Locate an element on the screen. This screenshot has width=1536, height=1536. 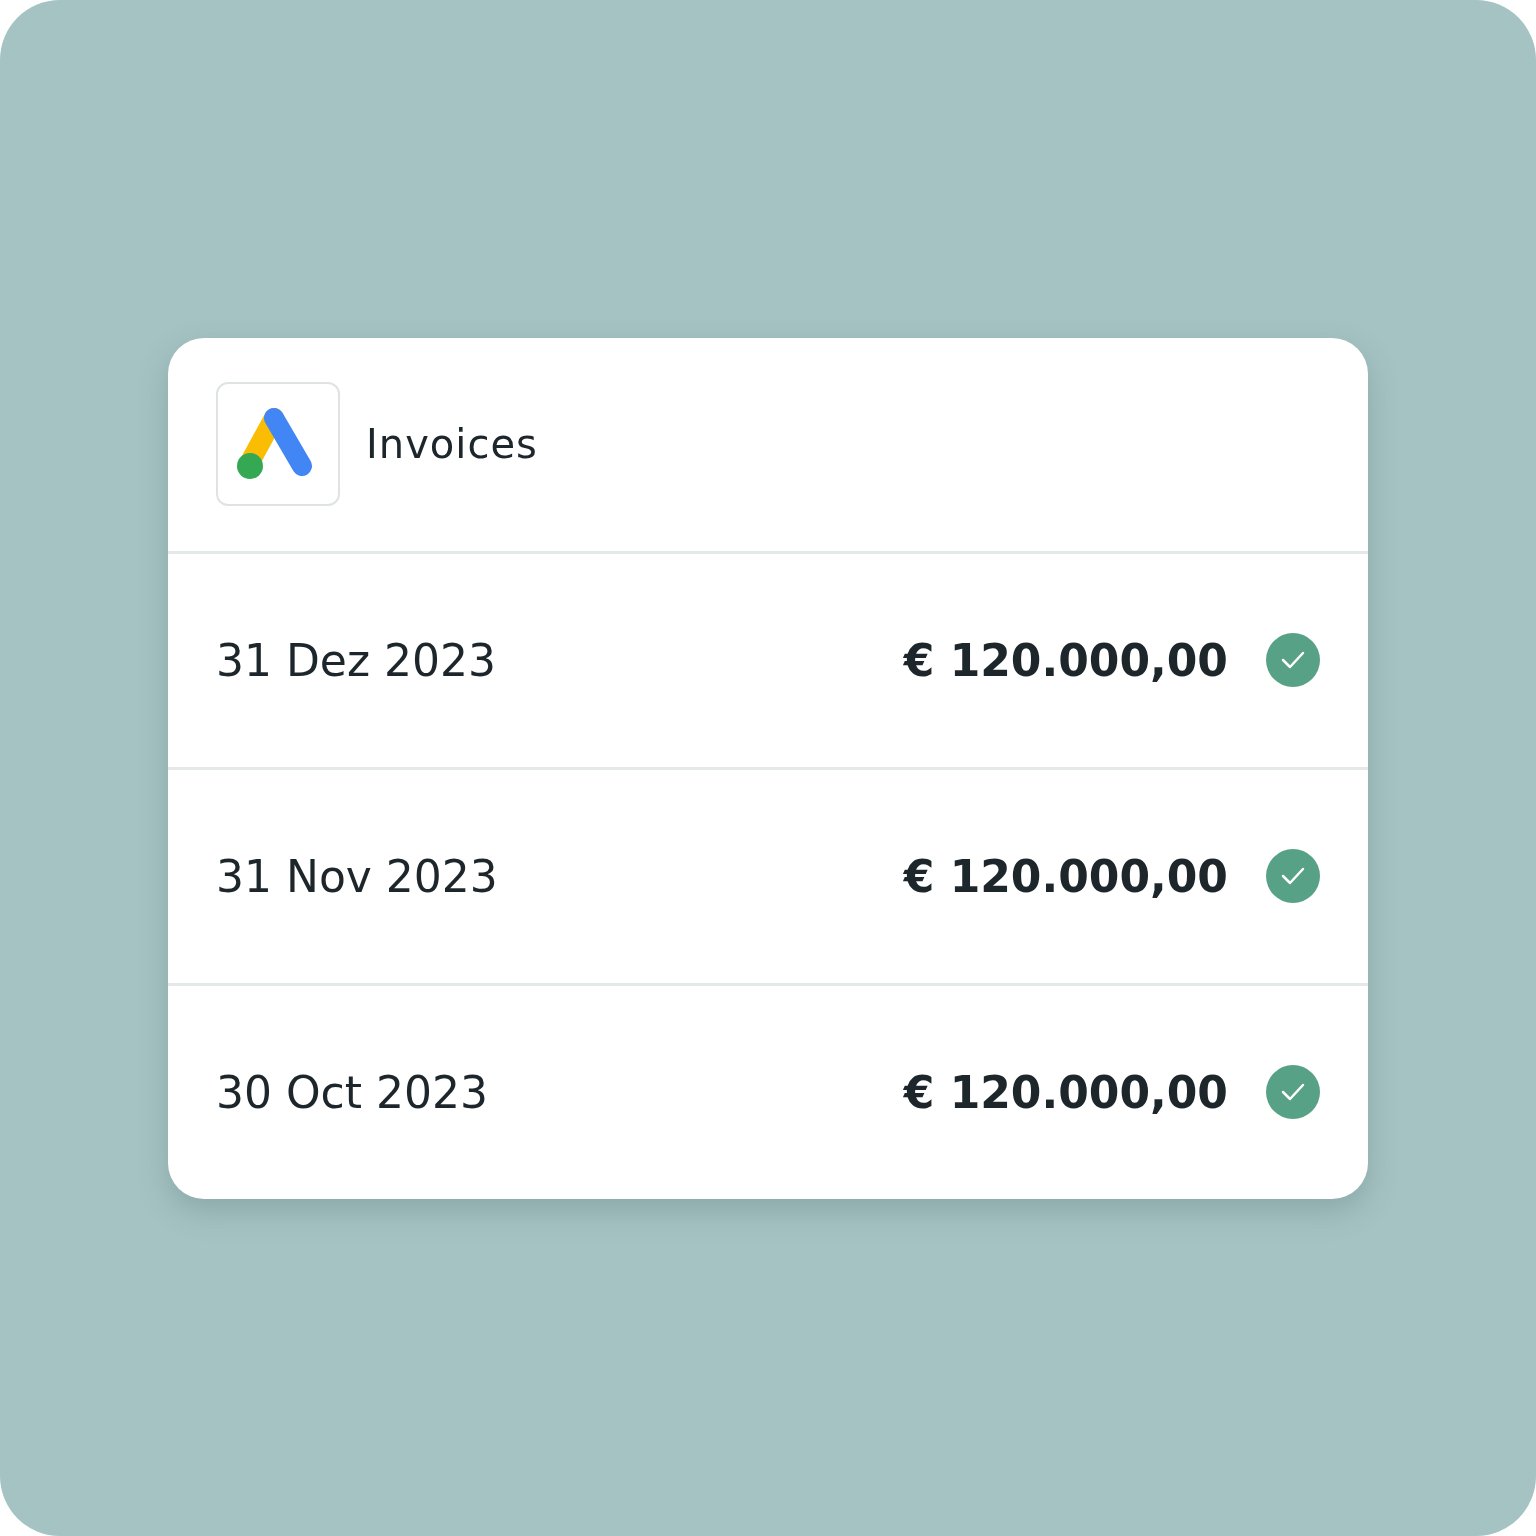
invoice-date: 31 Dez 2023 is located at coordinates (356, 660).